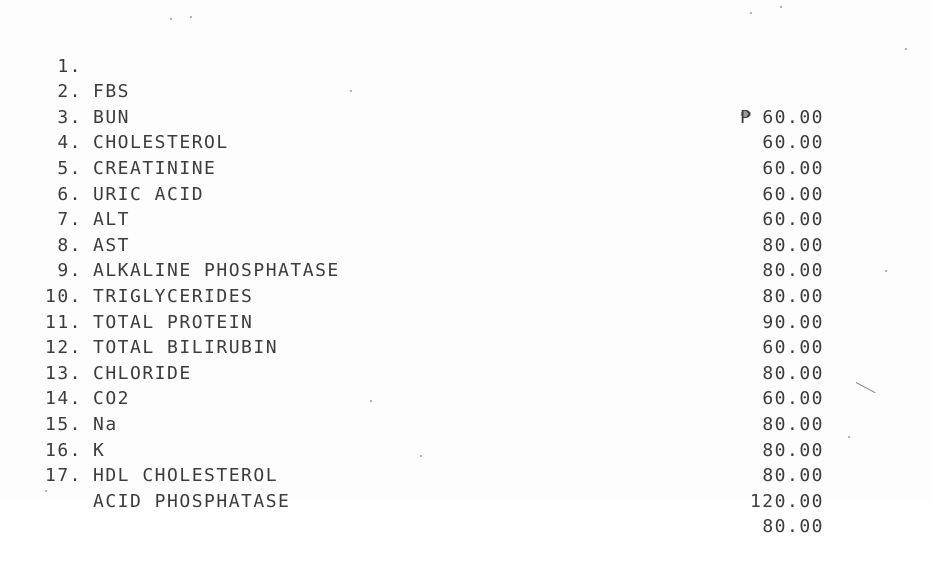  Describe the element at coordinates (63, 476) in the screenshot. I see `item-number: 17.` at that location.